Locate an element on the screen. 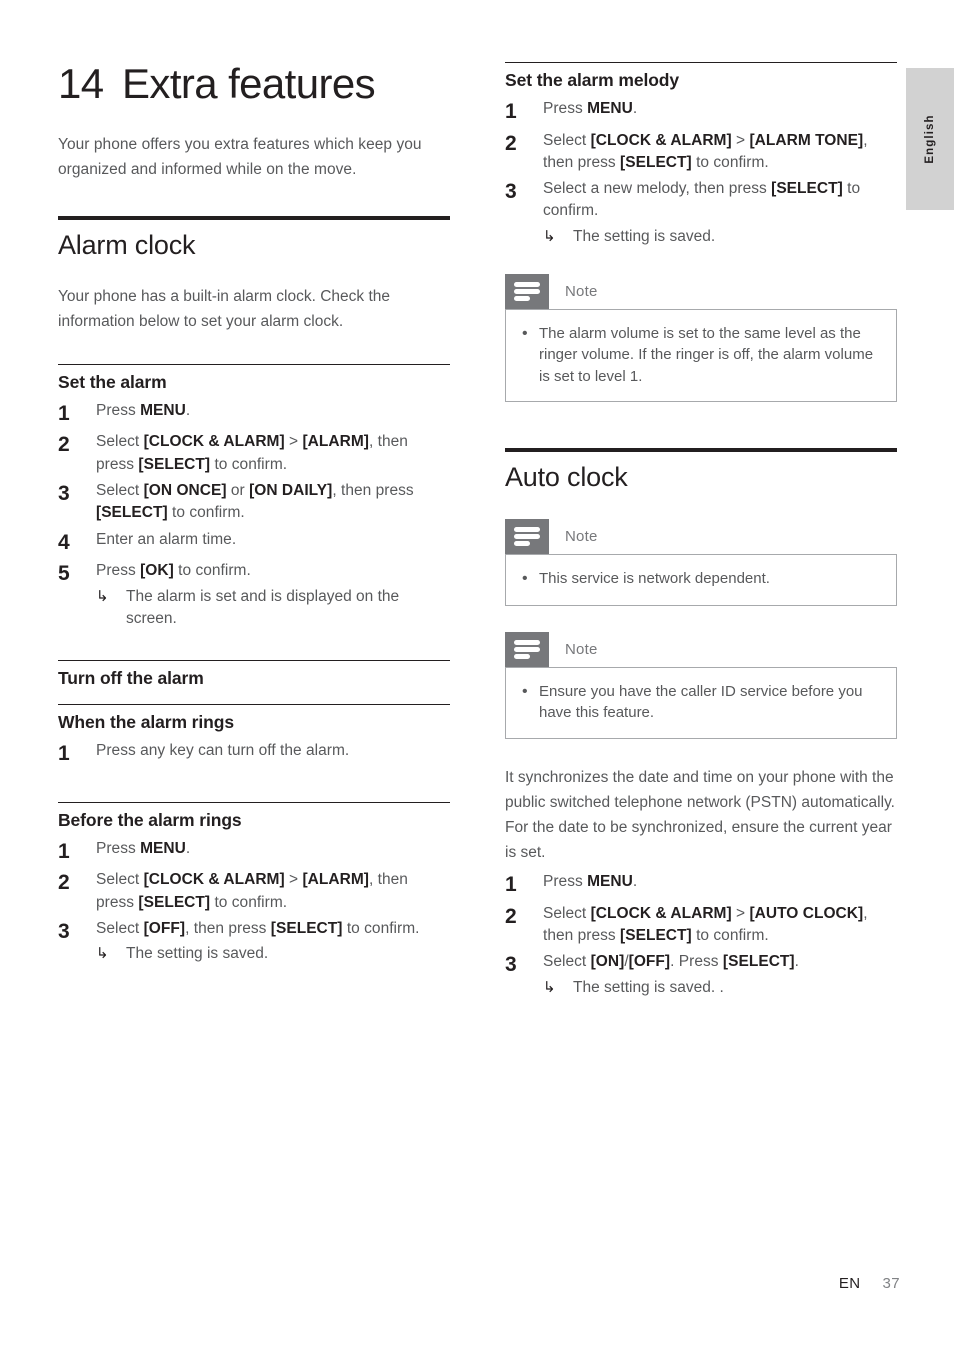 The width and height of the screenshot is (954, 1349). note-list: • This service is network dependent. is located at coordinates (701, 579).